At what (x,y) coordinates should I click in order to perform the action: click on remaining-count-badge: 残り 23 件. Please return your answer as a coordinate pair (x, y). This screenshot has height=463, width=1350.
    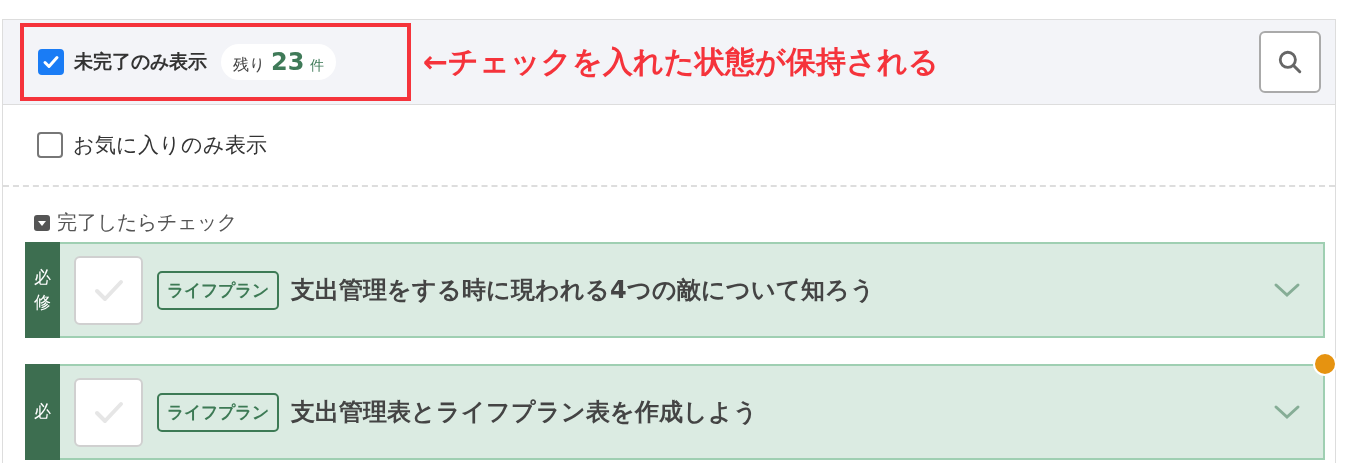
    Looking at the image, I should click on (279, 62).